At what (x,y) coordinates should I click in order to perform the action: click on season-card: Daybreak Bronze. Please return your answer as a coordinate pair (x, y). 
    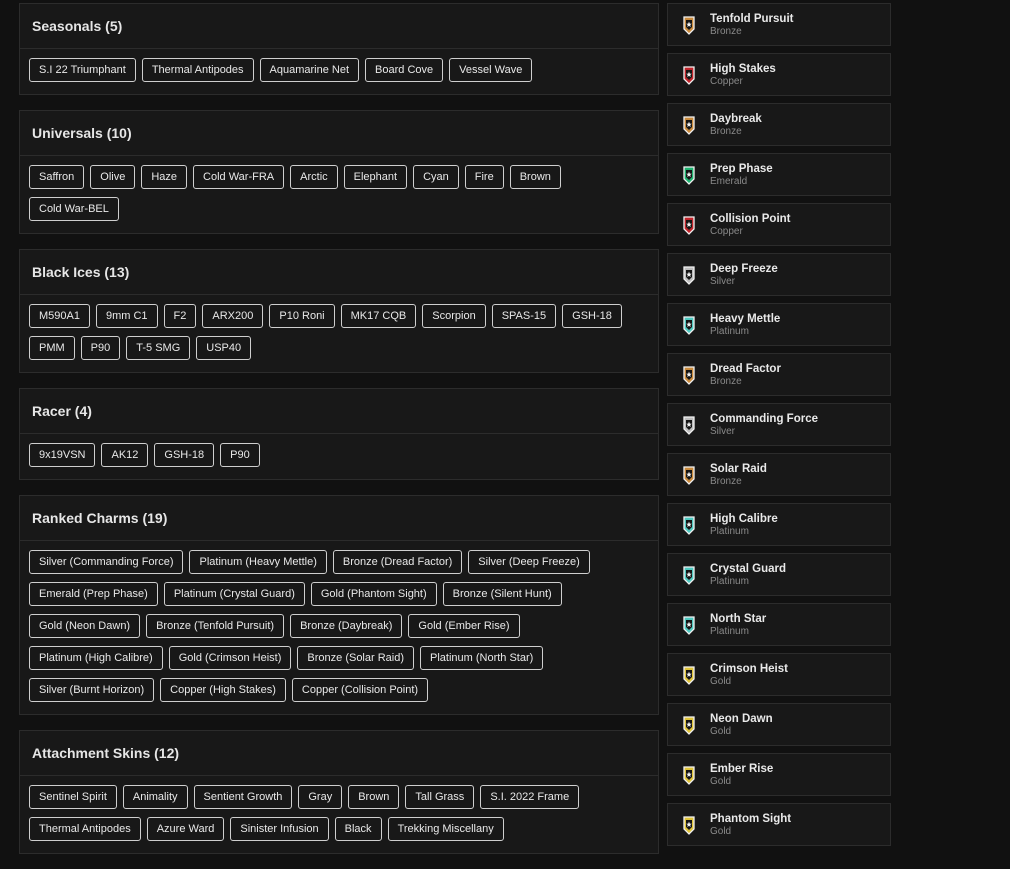
    Looking at the image, I should click on (779, 124).